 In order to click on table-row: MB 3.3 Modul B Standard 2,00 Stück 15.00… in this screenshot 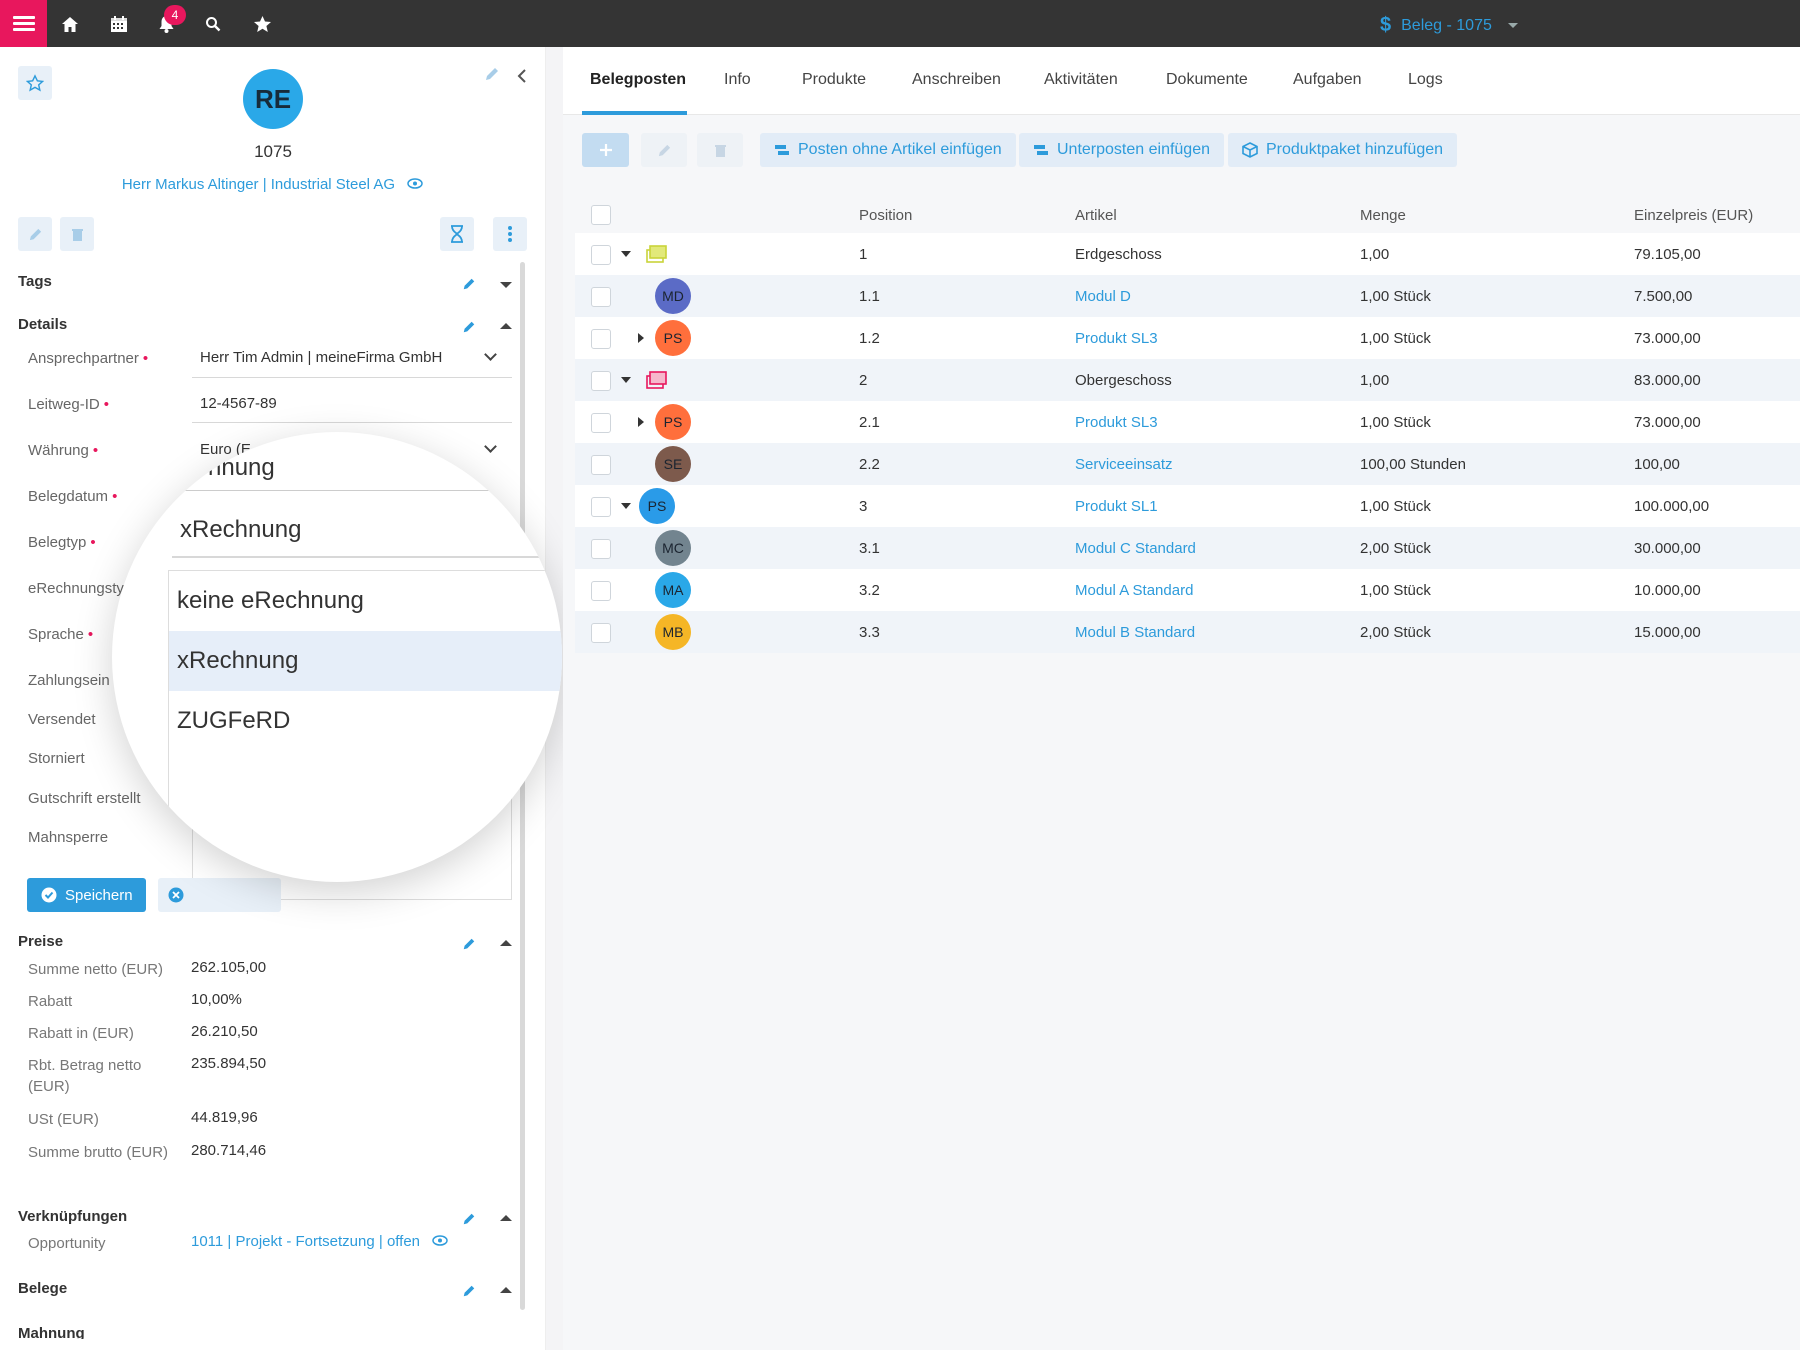, I will do `click(1187, 632)`.